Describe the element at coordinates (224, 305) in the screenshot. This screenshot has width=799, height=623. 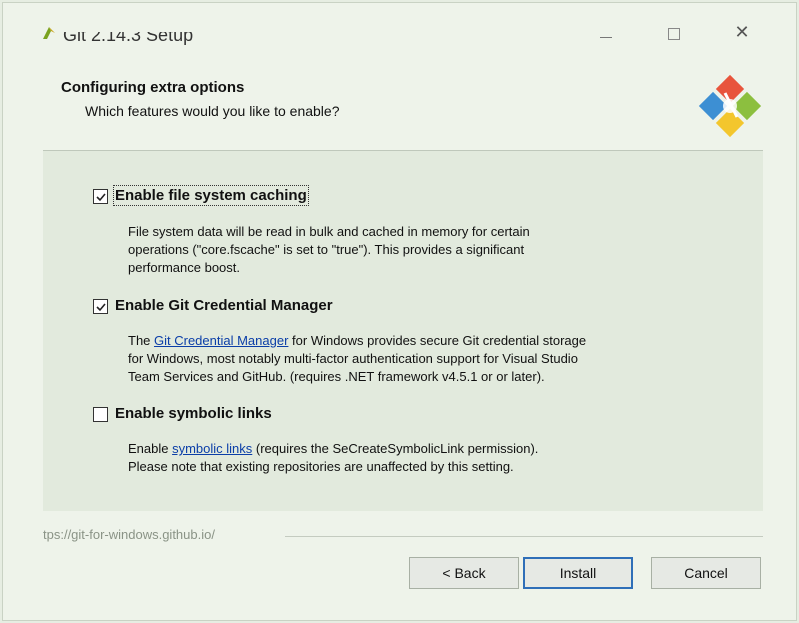
I see `credential-manager-label: Enable Git Credential Manager` at that location.